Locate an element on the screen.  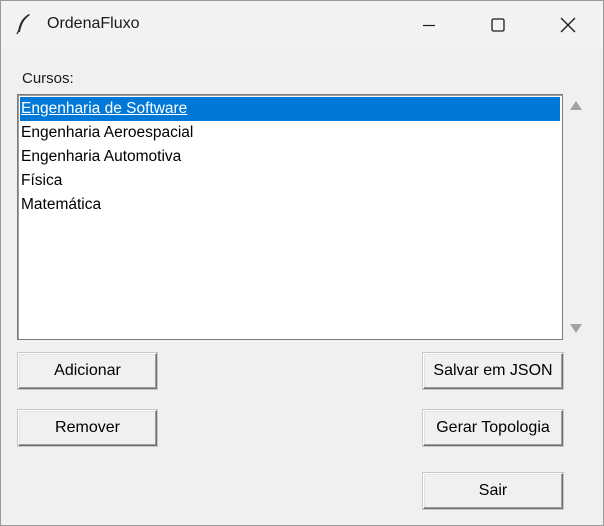
maximize-button is located at coordinates (498, 24).